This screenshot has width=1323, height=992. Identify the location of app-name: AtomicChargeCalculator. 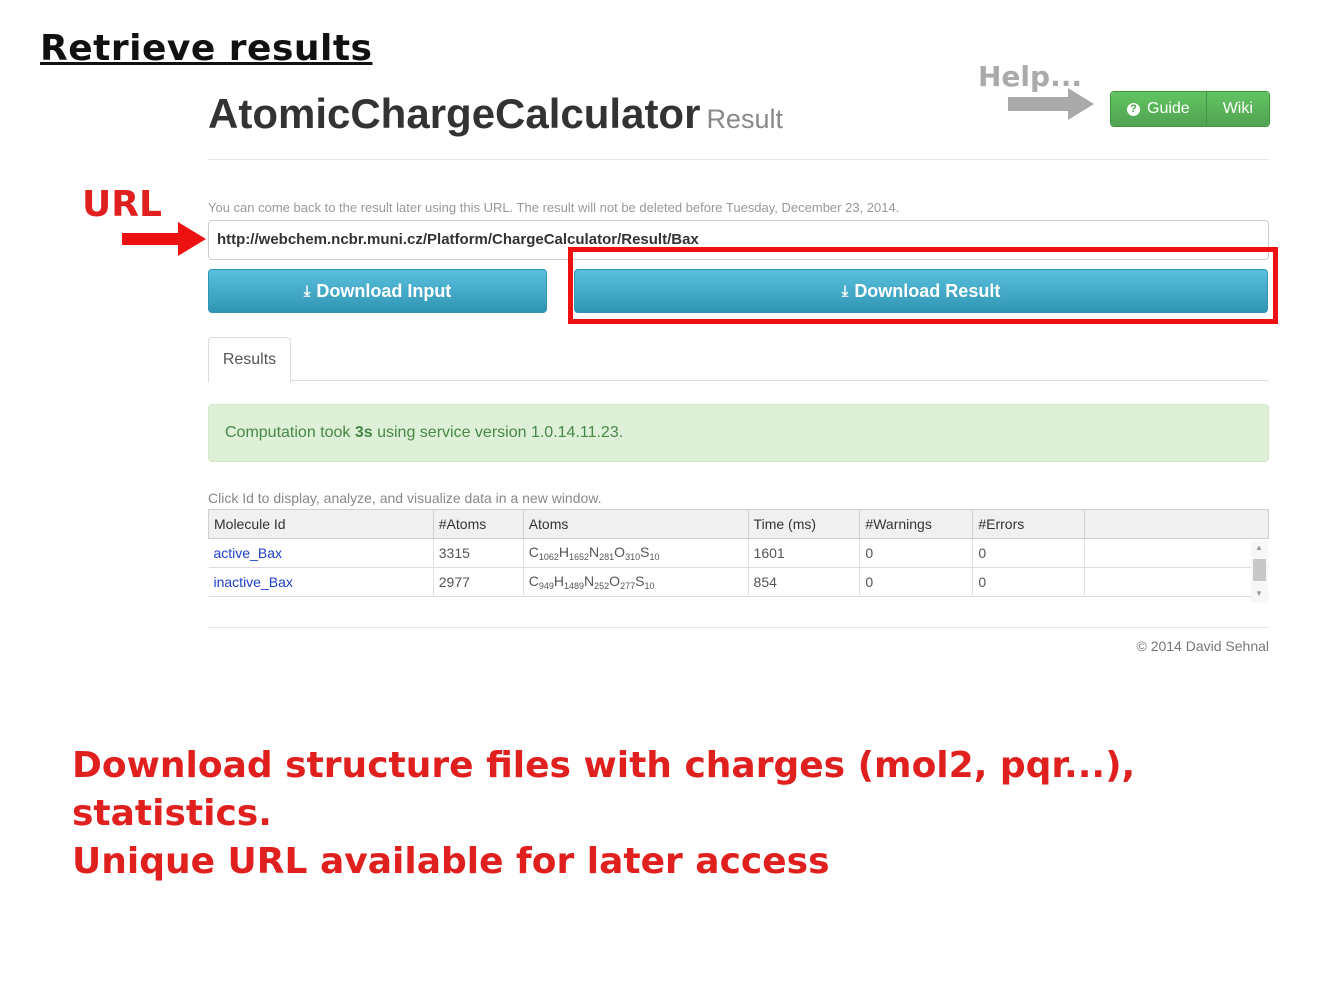
(454, 113).